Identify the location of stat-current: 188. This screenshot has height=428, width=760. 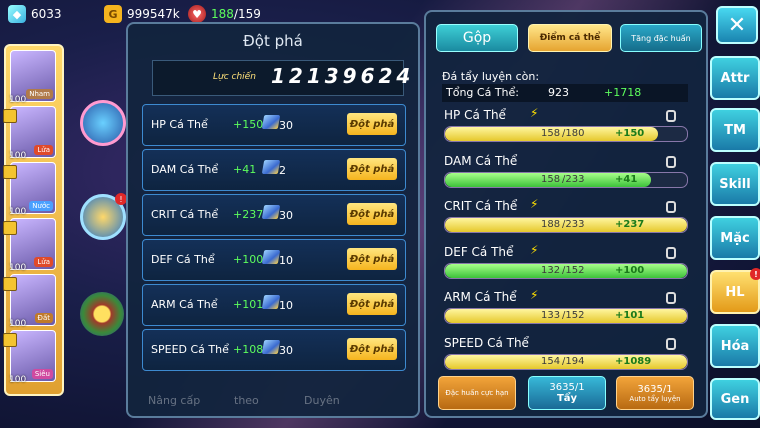
(551, 224).